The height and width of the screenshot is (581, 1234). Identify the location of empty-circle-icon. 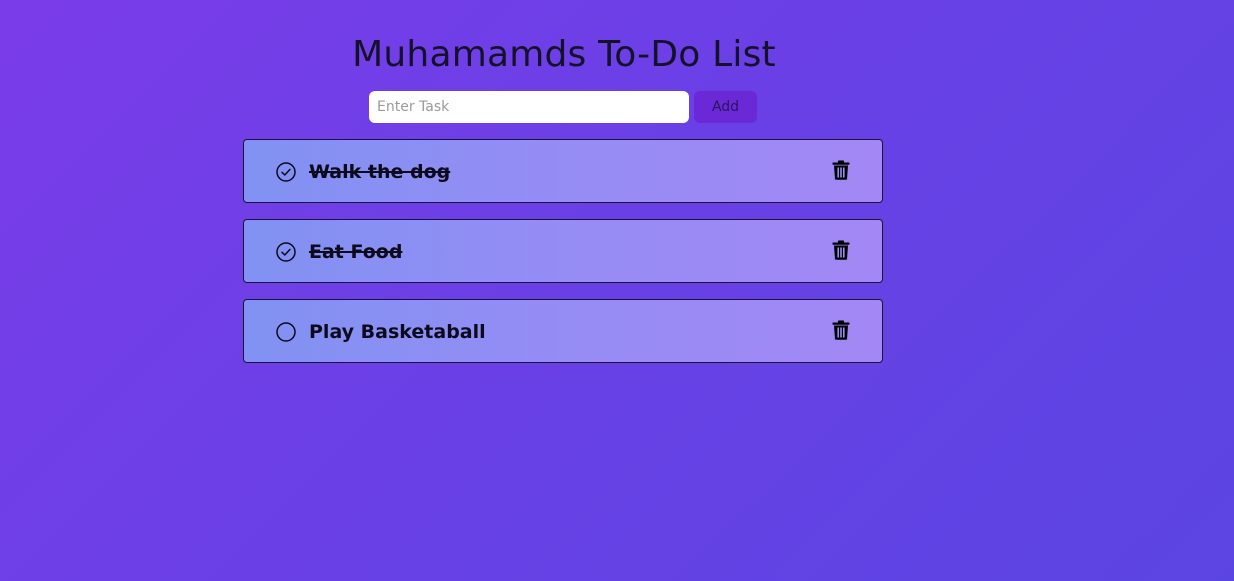
(286, 332).